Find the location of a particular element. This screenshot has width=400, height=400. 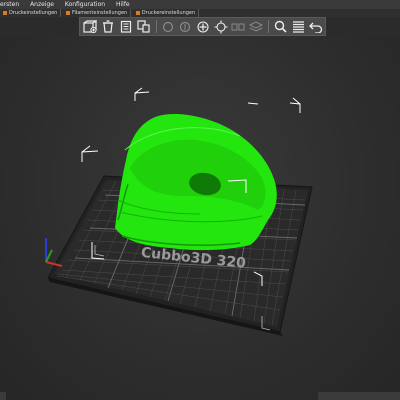

delete-all-icon is located at coordinates (125, 26).